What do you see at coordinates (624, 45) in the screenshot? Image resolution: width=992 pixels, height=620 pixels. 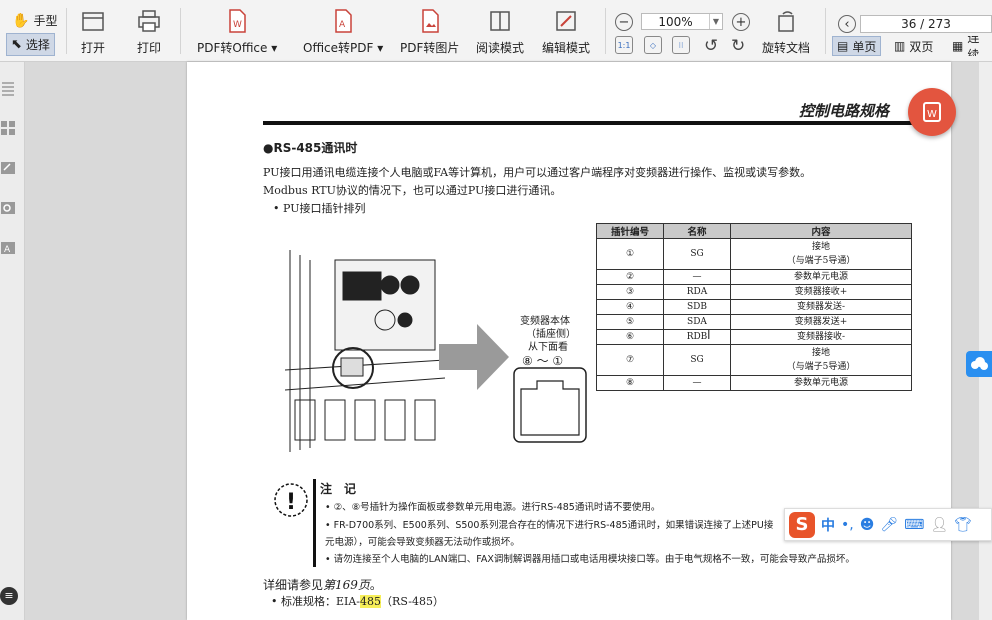 I see `actual-size-icon: 1:1` at bounding box center [624, 45].